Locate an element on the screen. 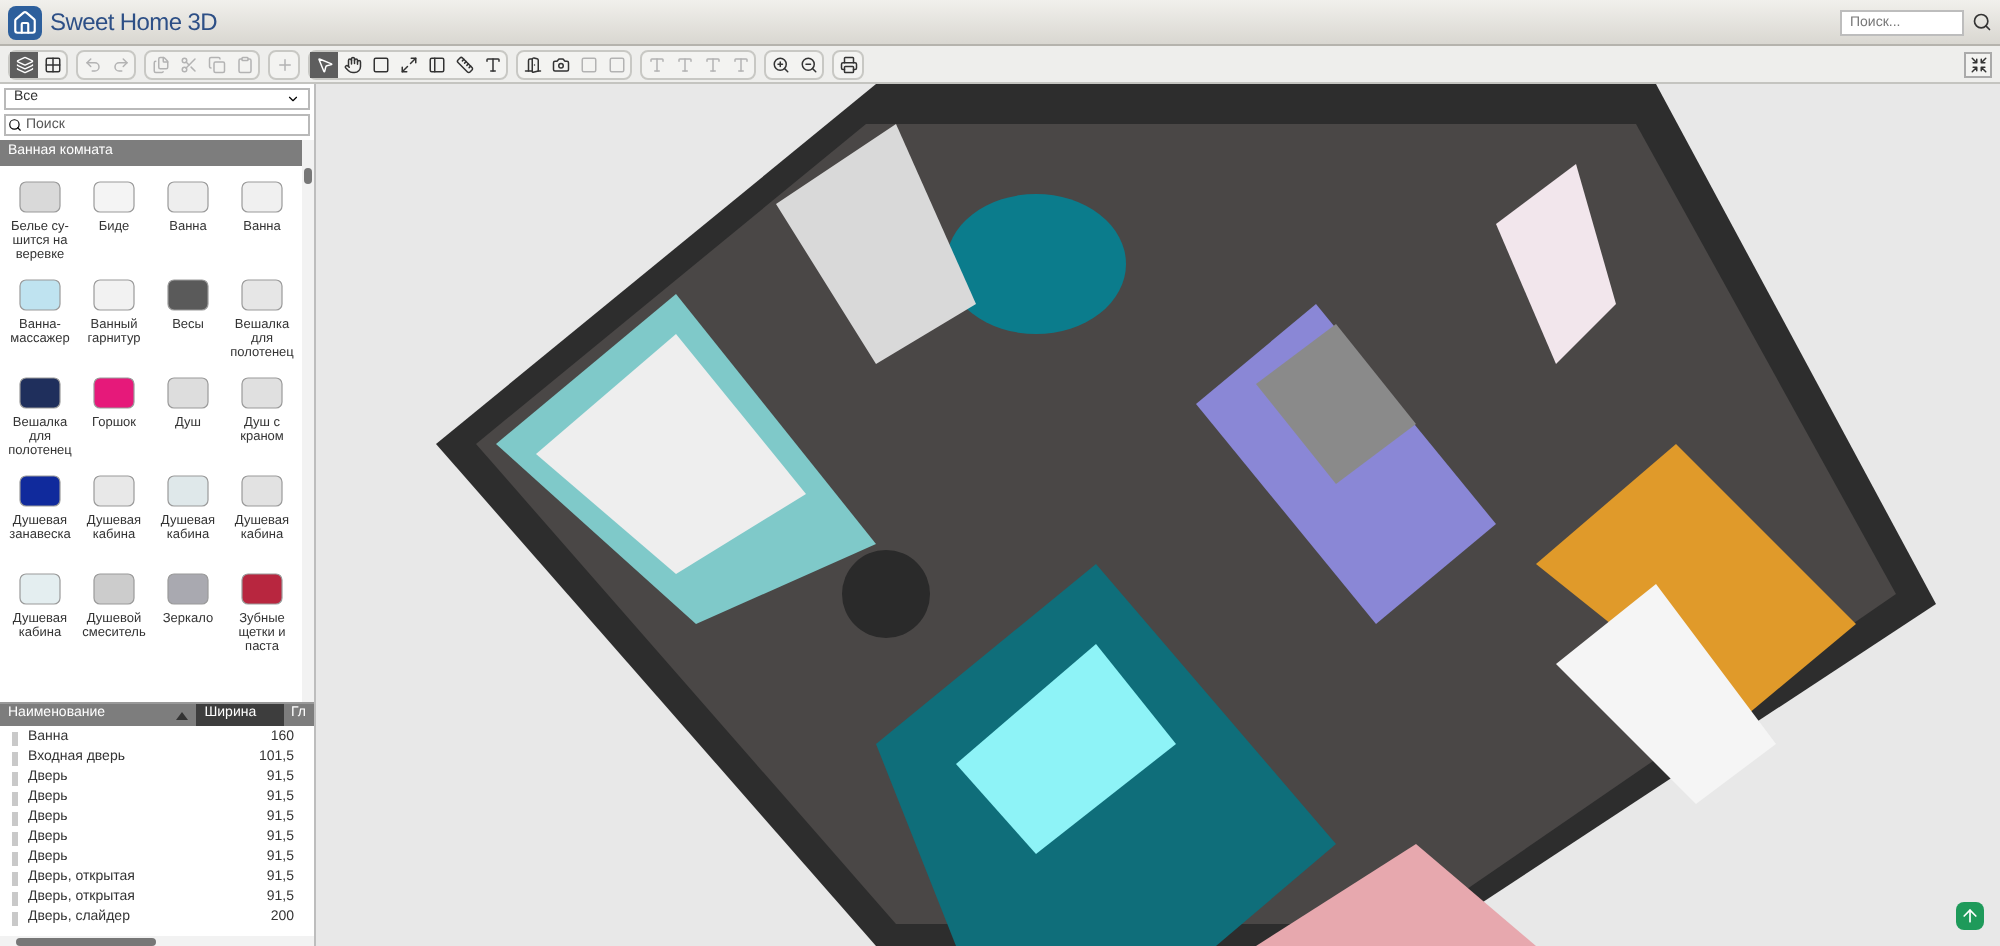 The image size is (2000, 946). camera-icon is located at coordinates (560, 64).